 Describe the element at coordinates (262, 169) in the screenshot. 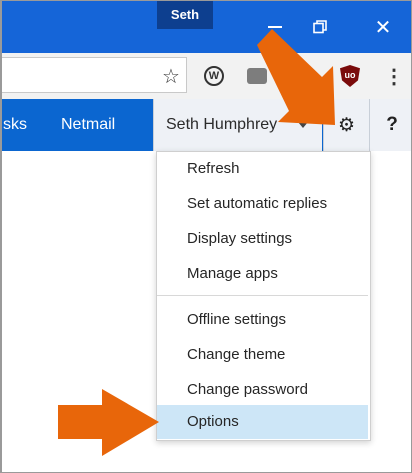

I see `menu-item-refresh: Refresh` at that location.